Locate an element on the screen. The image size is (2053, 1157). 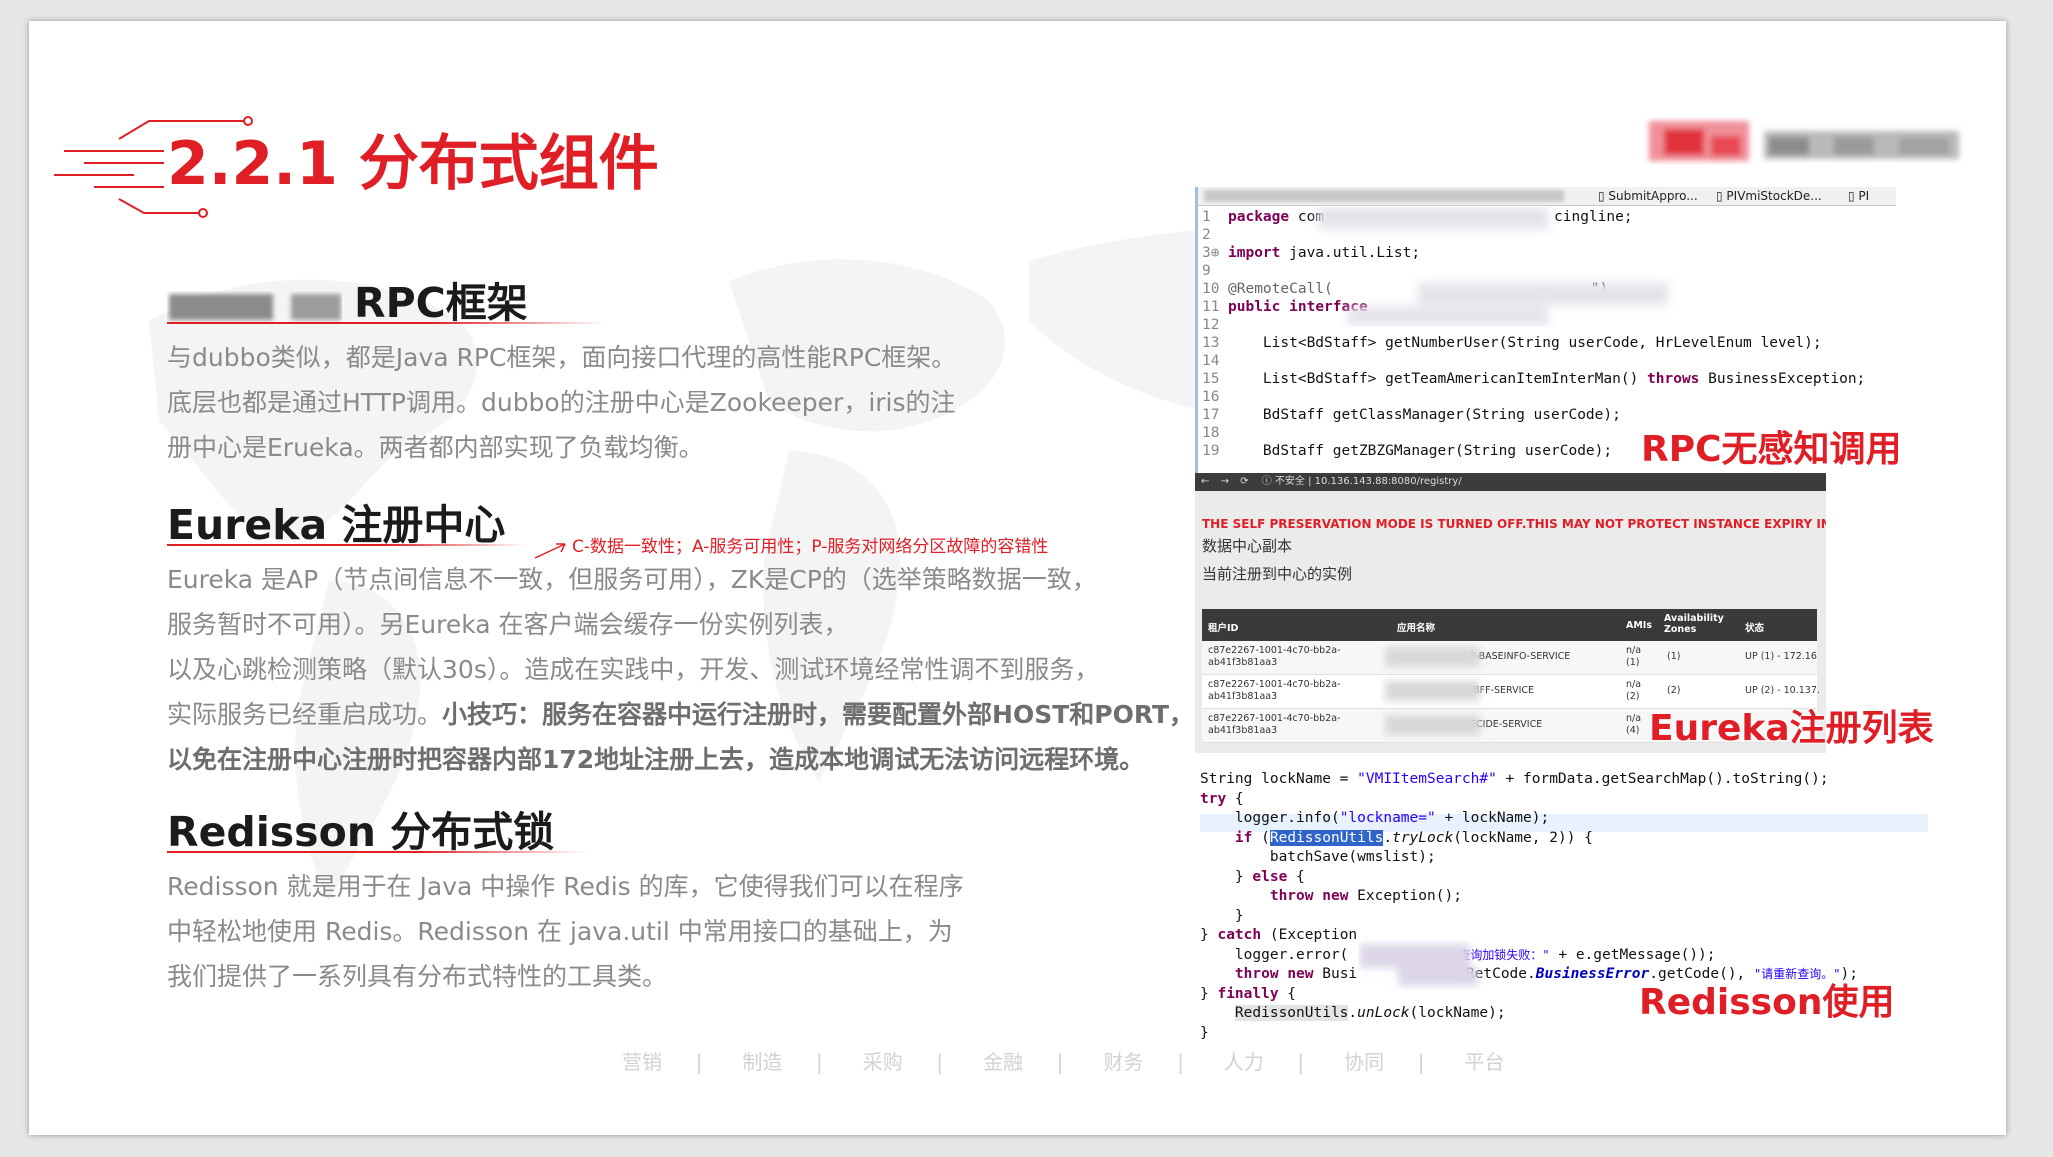
company-logo-blurred is located at coordinates (1804, 141).